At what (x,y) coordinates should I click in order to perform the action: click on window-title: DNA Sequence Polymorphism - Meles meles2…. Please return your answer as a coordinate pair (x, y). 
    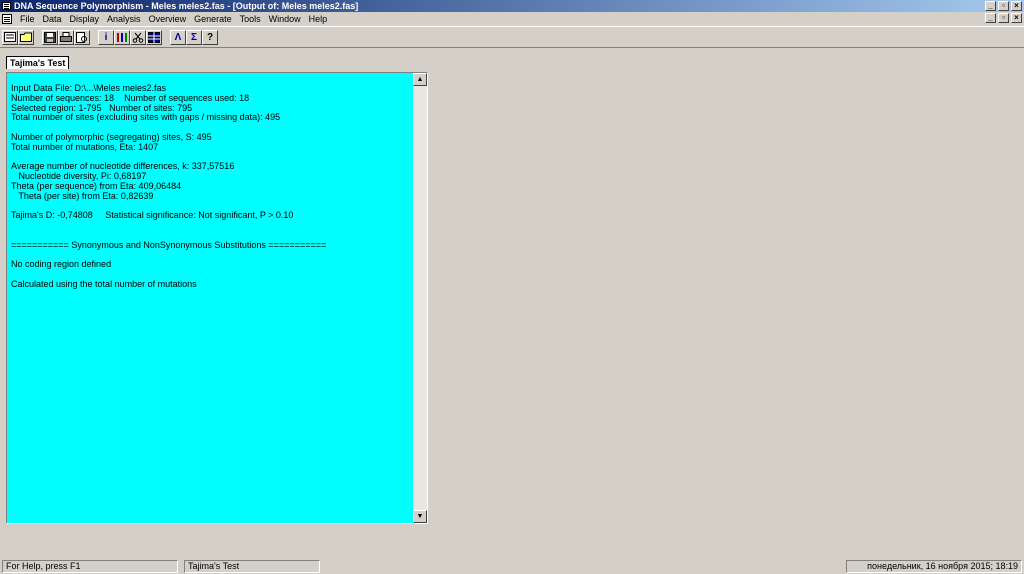
    Looking at the image, I should click on (186, 6).